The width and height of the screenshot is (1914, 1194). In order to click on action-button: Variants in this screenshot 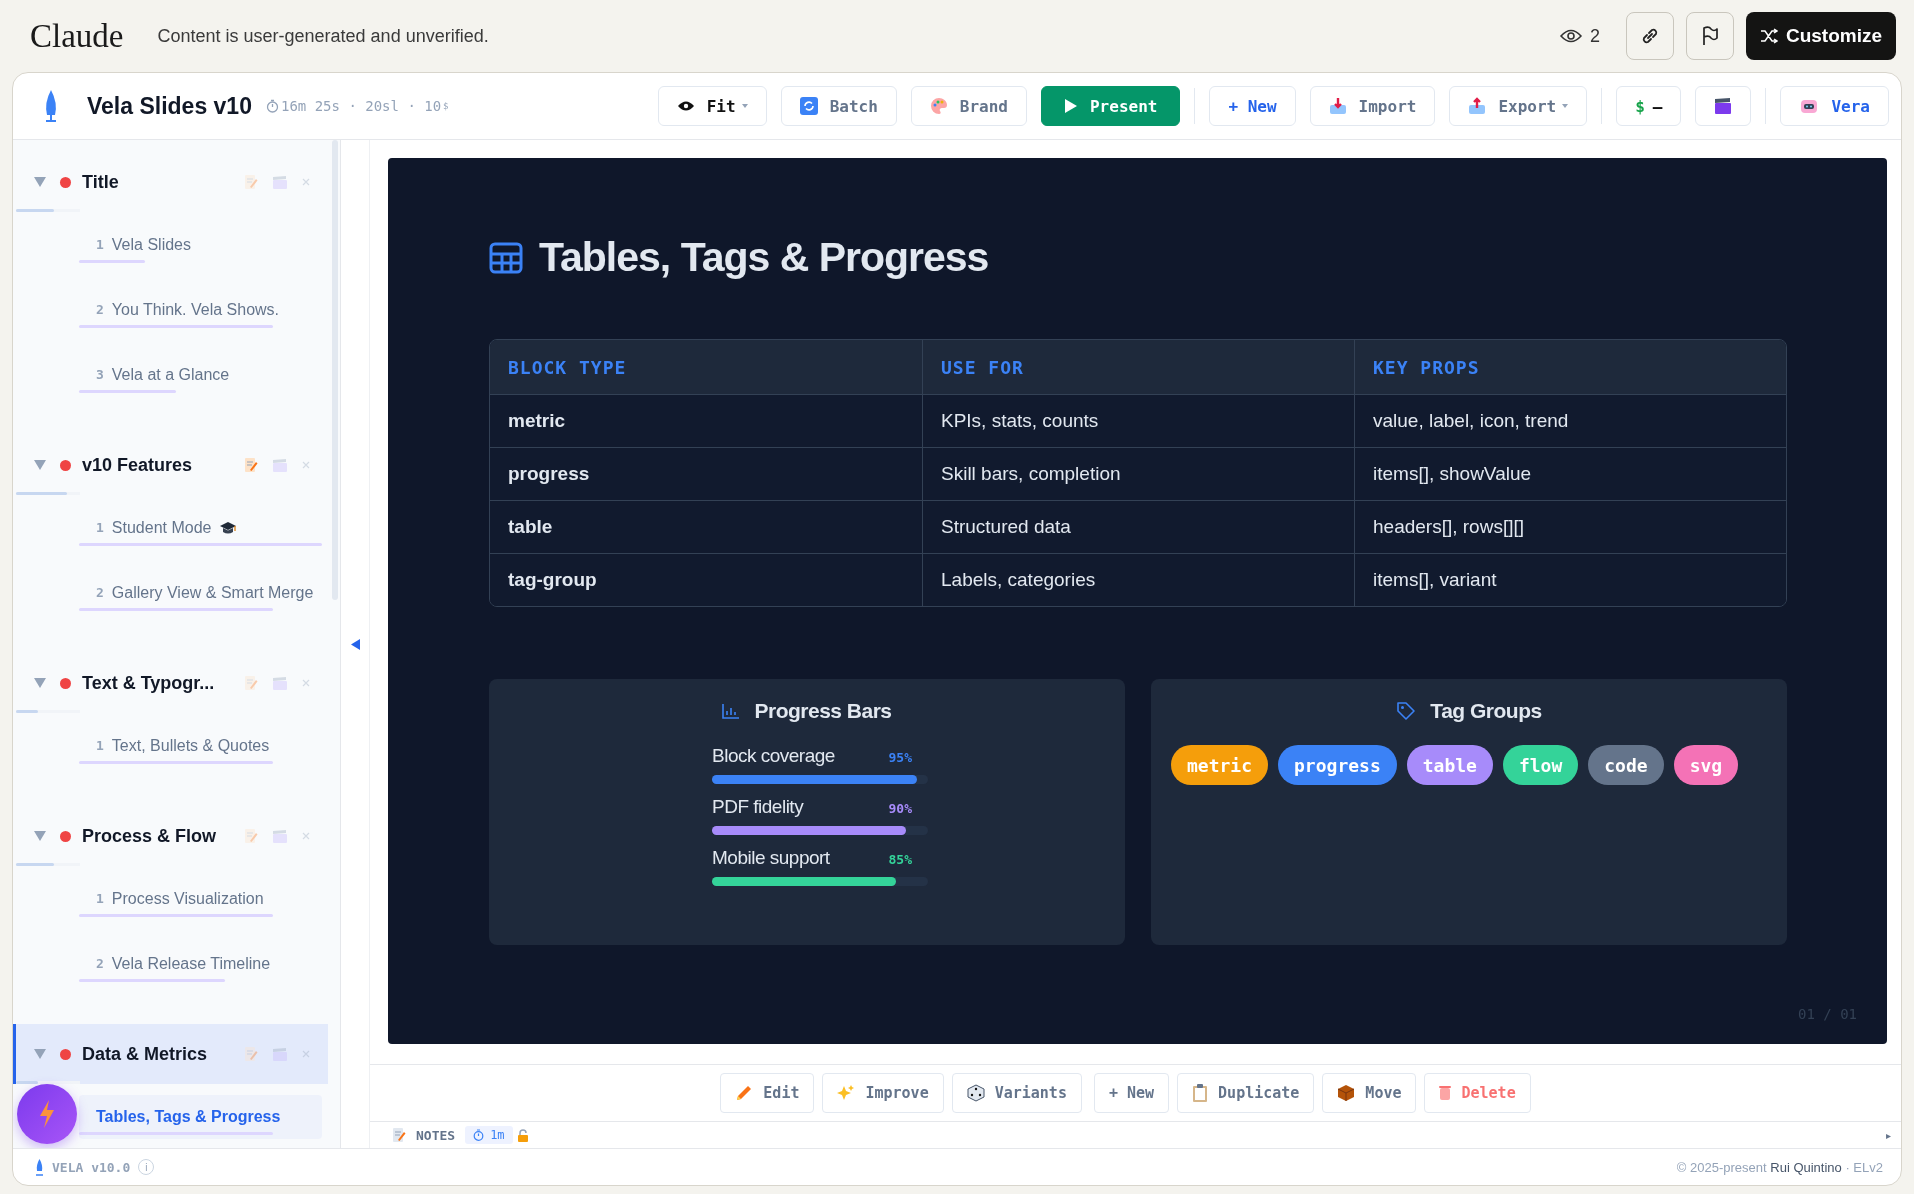, I will do `click(1016, 1093)`.